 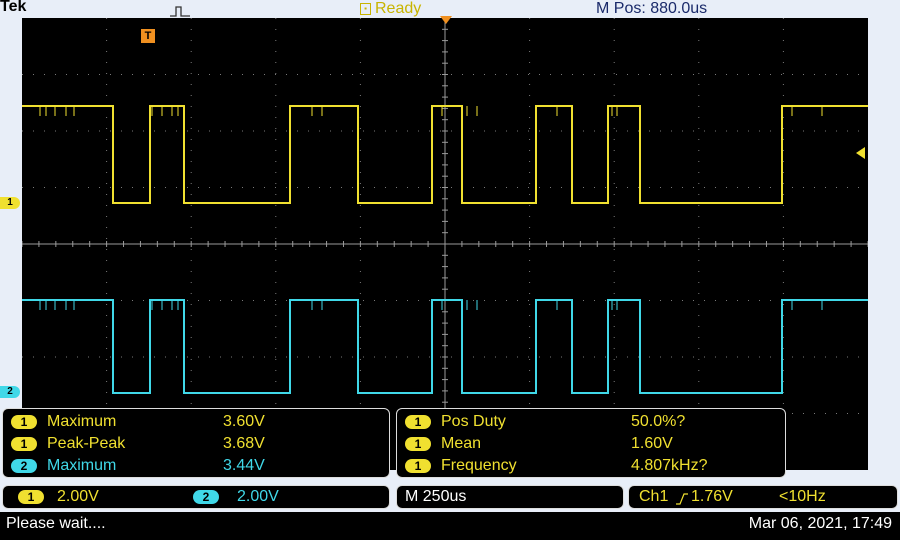 I want to click on timebase-panel: M 250us, so click(x=510, y=497).